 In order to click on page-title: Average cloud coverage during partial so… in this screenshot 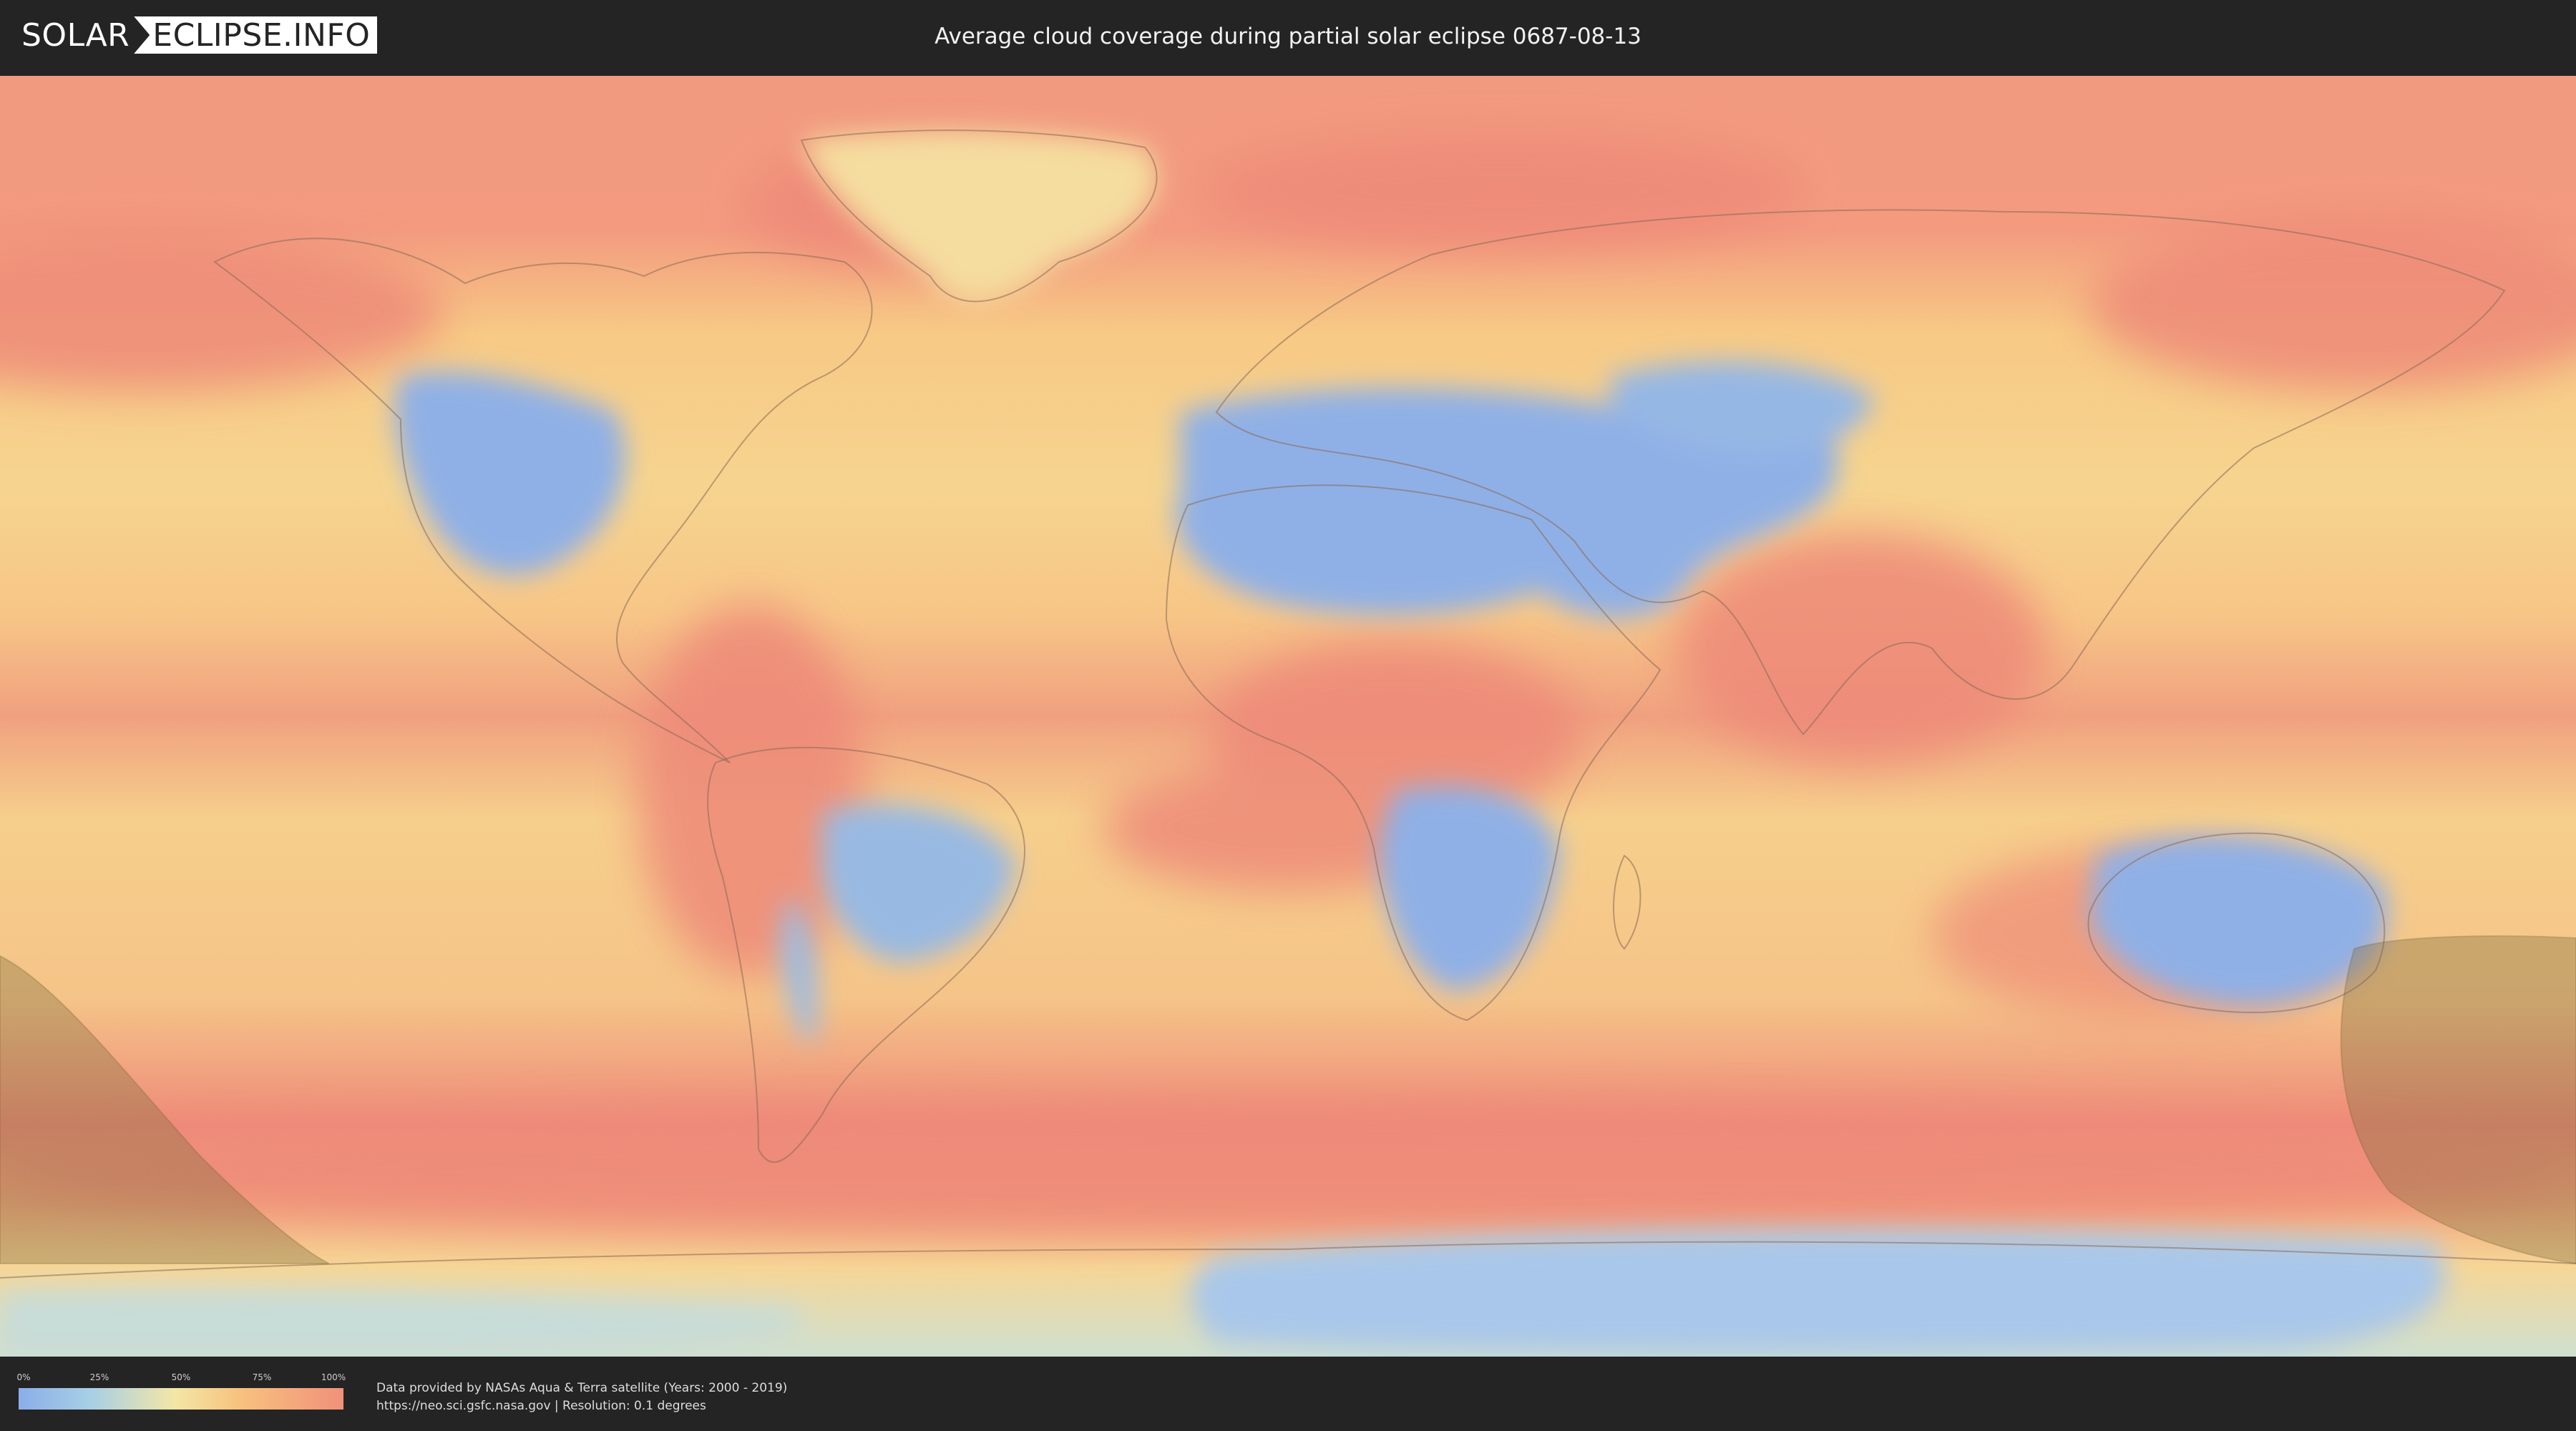, I will do `click(1288, 36)`.